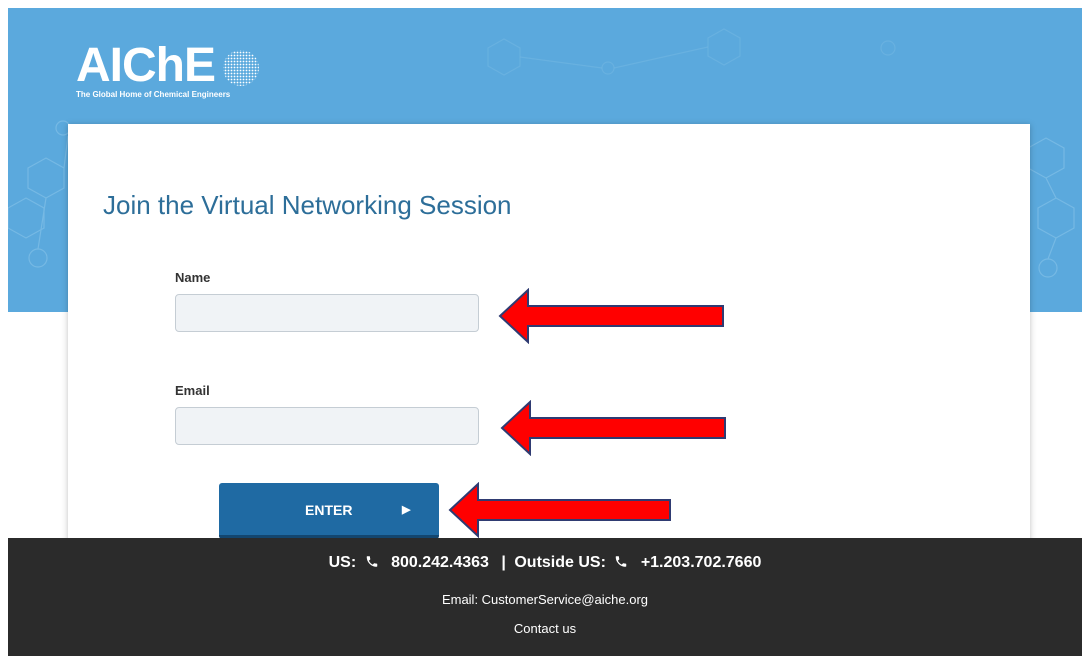  I want to click on email-input, so click(327, 426).